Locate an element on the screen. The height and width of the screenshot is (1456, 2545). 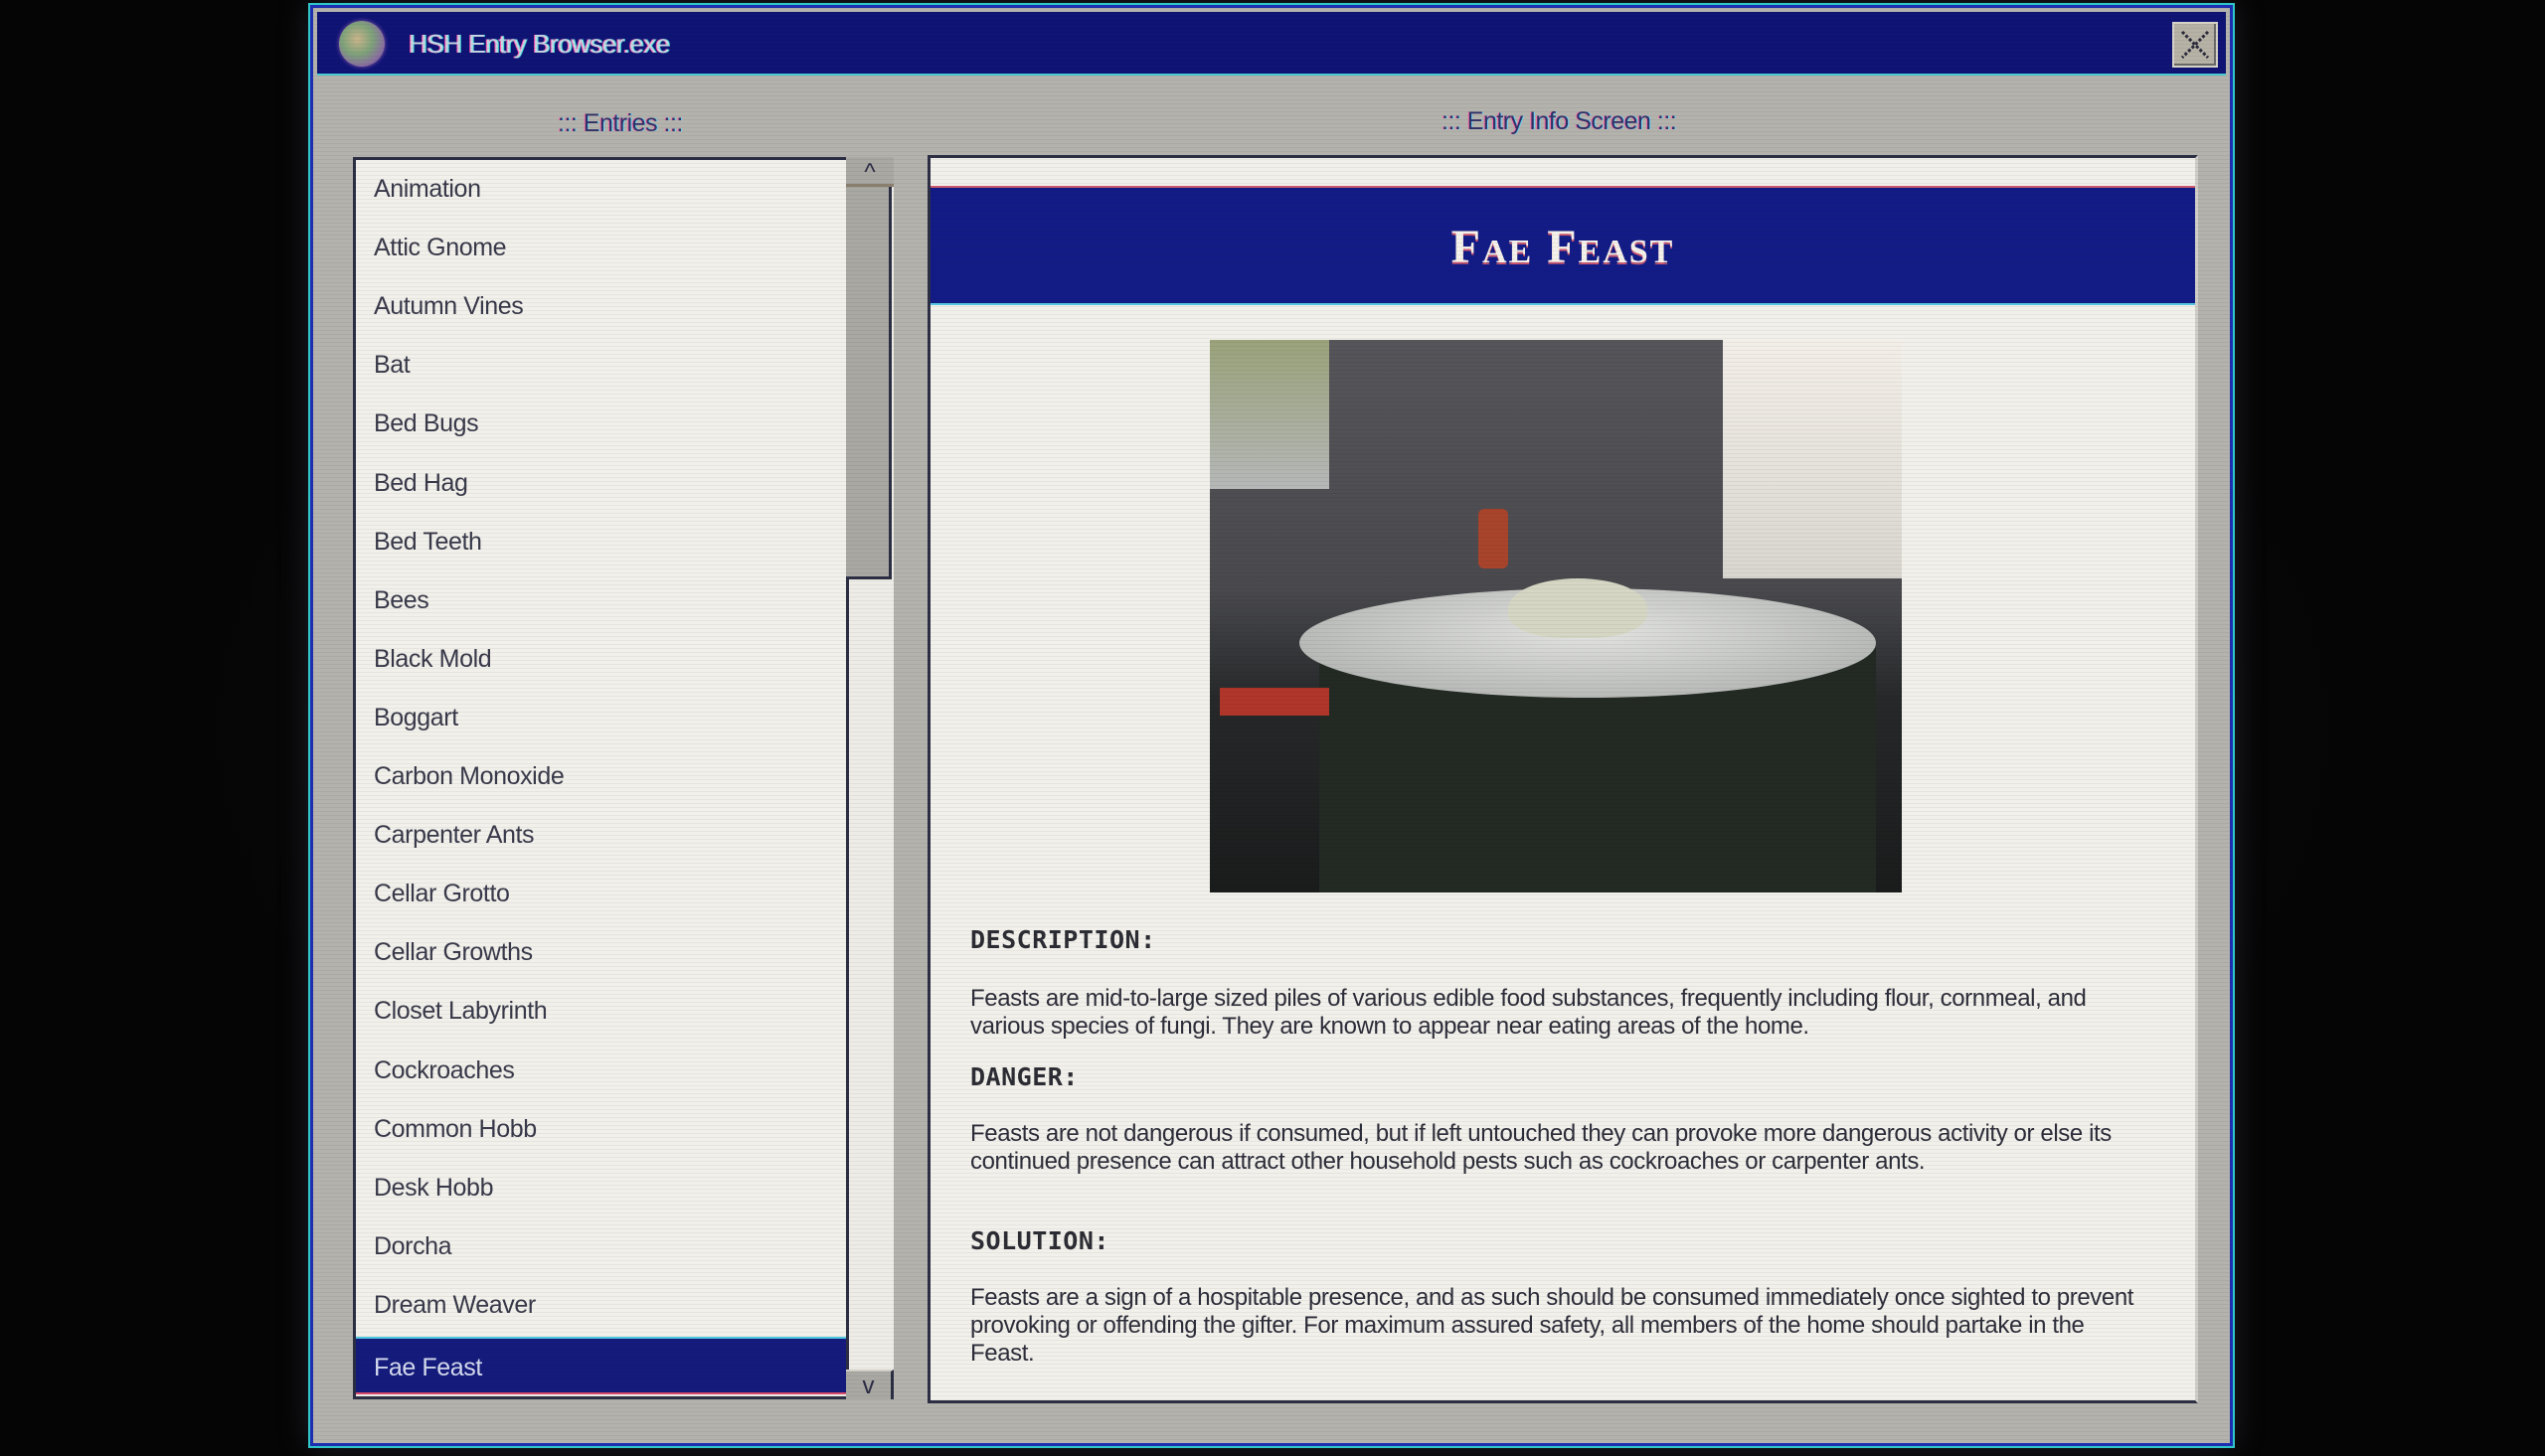
entry-title-banner: Fae Feast is located at coordinates (1563, 245).